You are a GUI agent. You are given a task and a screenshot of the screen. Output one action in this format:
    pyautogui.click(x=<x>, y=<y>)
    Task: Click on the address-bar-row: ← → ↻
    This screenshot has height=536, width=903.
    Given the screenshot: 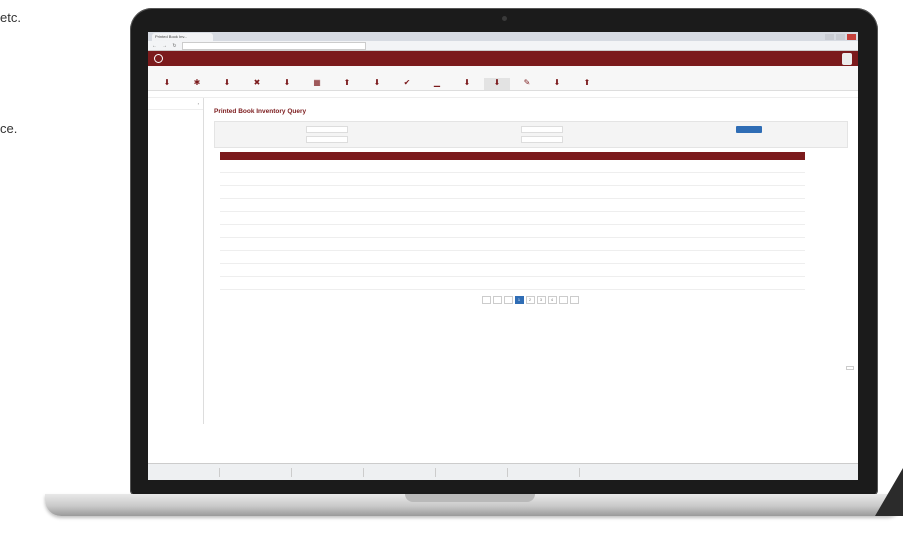 What is the action you would take?
    pyautogui.click(x=503, y=46)
    